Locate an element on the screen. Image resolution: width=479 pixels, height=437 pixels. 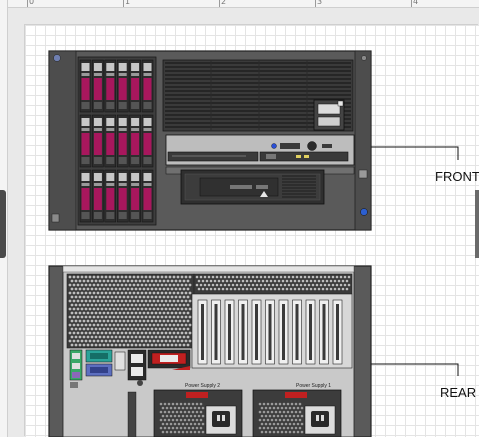
pci-slots is located at coordinates (270, 332).